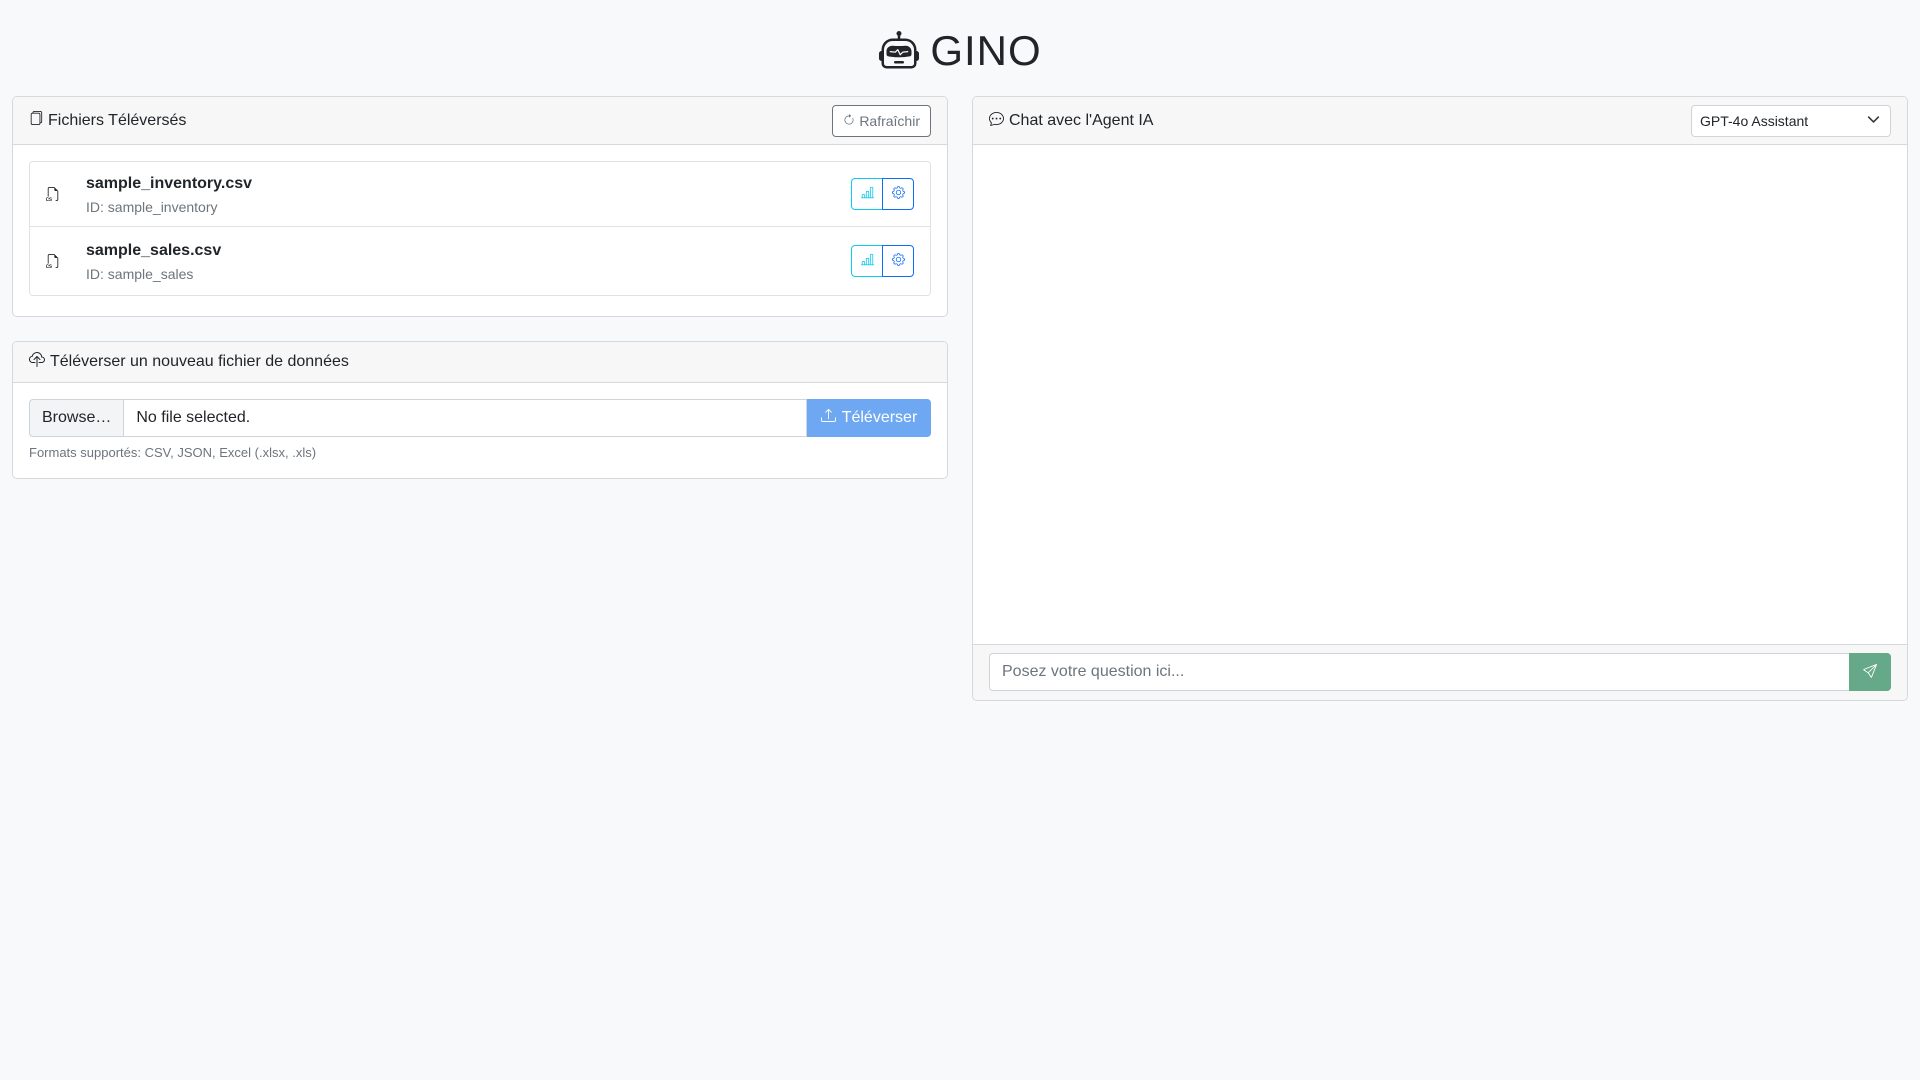  What do you see at coordinates (154, 250) in the screenshot?
I see `file-name: sample_sales.csv` at bounding box center [154, 250].